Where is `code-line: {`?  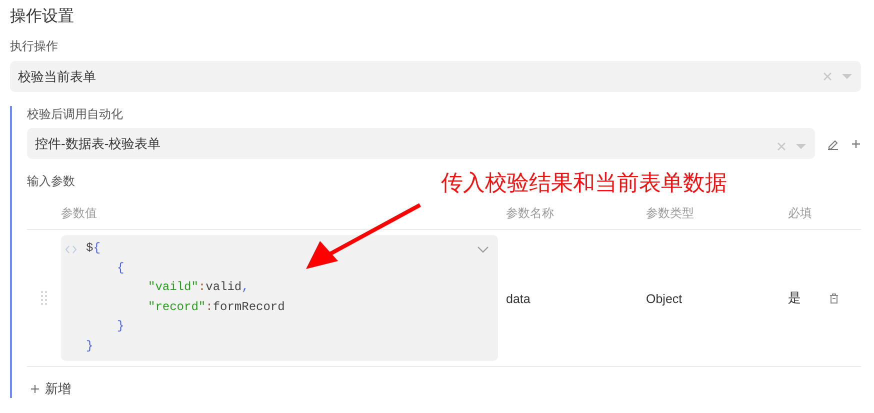 code-line: { is located at coordinates (120, 268).